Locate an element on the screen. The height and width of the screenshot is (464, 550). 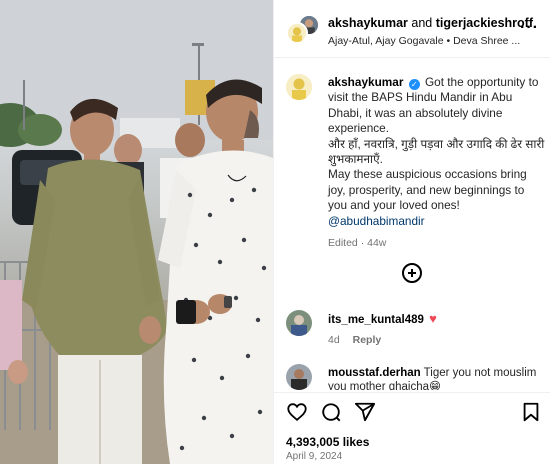
post-authors: akshaykumar and tigerjackieshroff is located at coordinates (430, 23).